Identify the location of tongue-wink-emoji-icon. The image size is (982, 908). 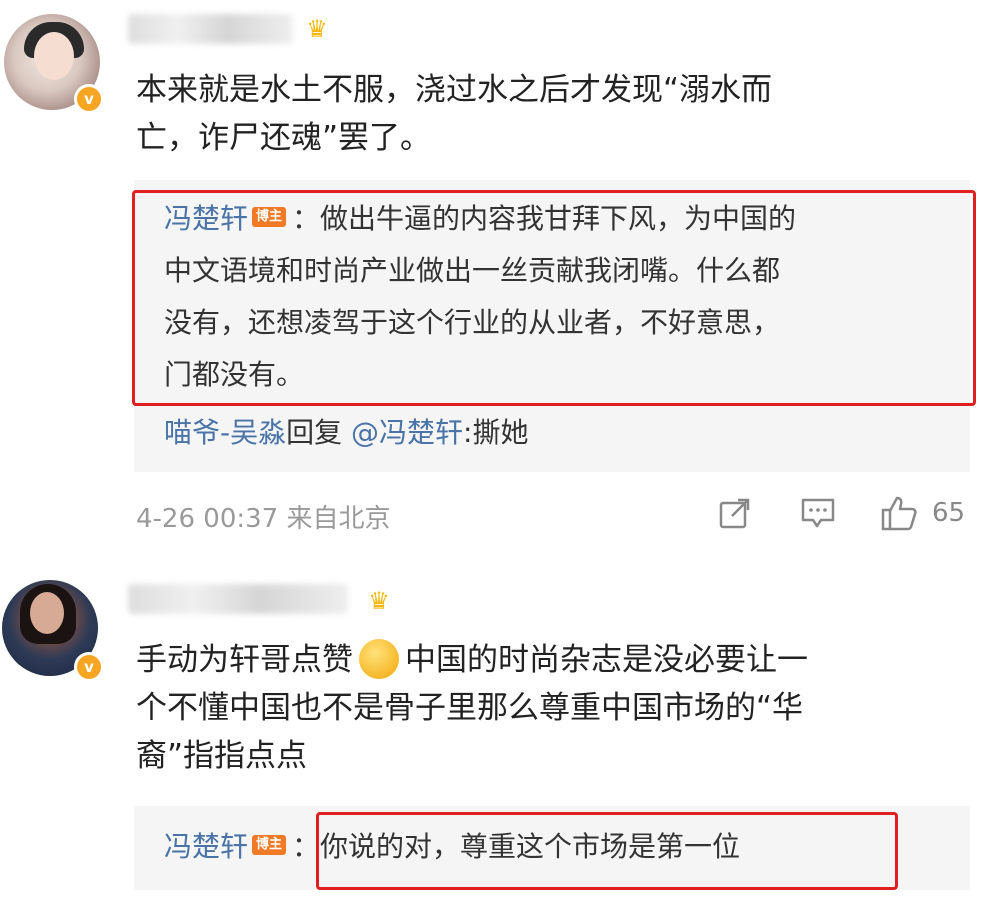
(379, 658).